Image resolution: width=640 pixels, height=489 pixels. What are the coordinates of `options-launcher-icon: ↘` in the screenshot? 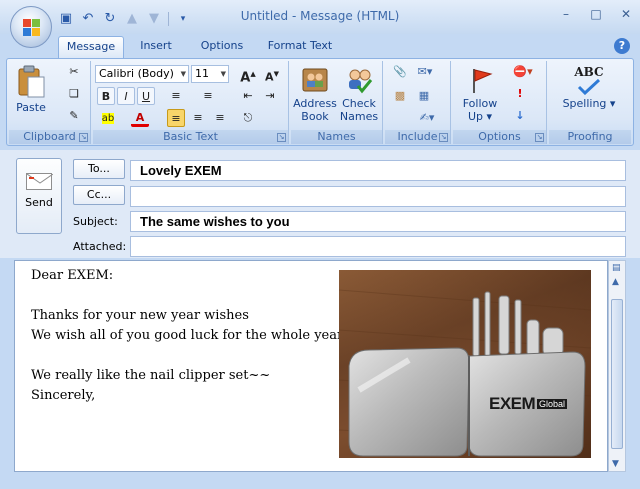 It's located at (539, 137).